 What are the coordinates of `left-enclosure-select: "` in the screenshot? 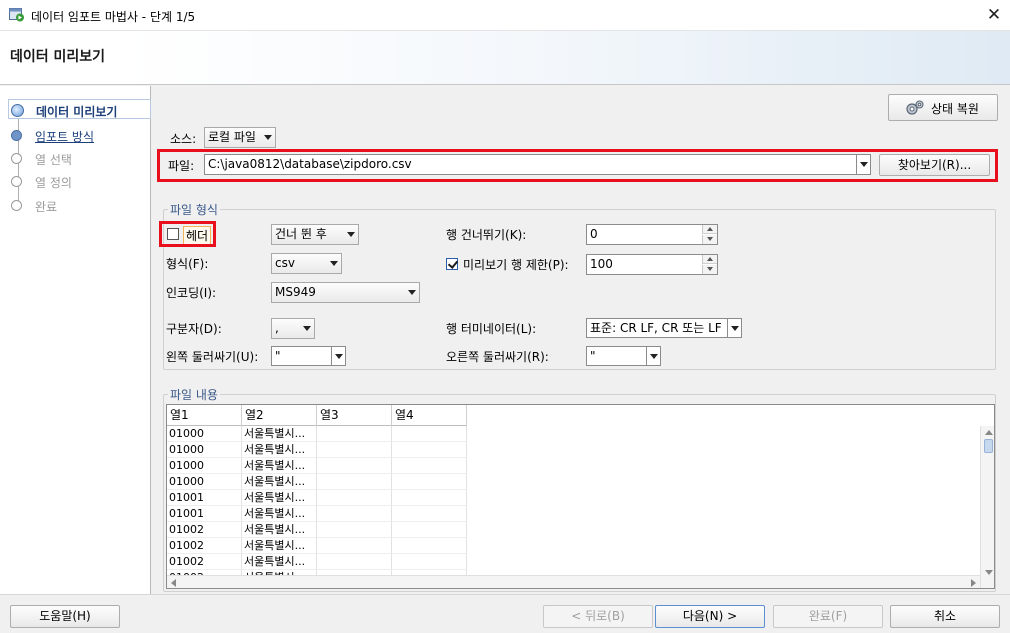 It's located at (308, 356).